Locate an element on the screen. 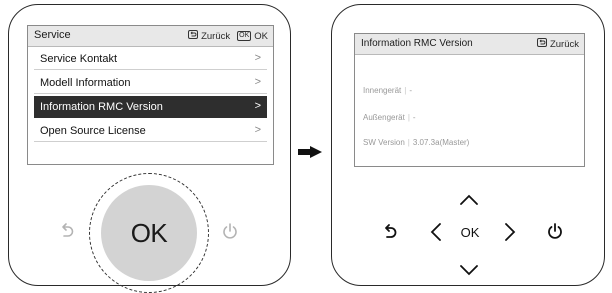 Image resolution: width=612 pixels, height=293 pixels. chevron-left-icon is located at coordinates (435, 232).